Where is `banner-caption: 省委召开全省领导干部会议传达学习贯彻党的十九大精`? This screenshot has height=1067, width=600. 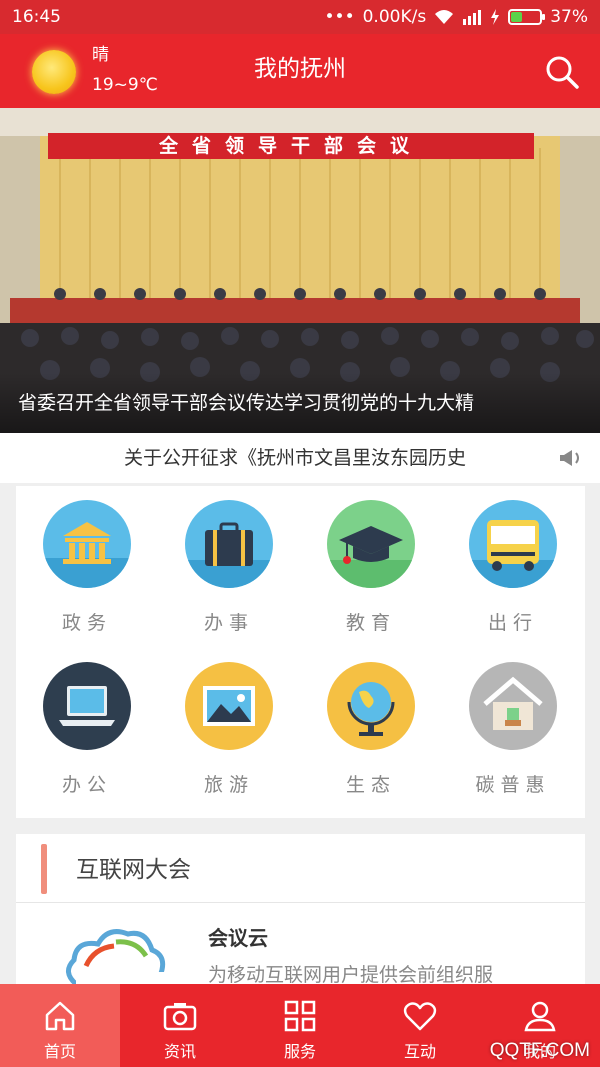
banner-caption: 省委召开全省领导干部会议传达学习贯彻党的十九大精 is located at coordinates (300, 403).